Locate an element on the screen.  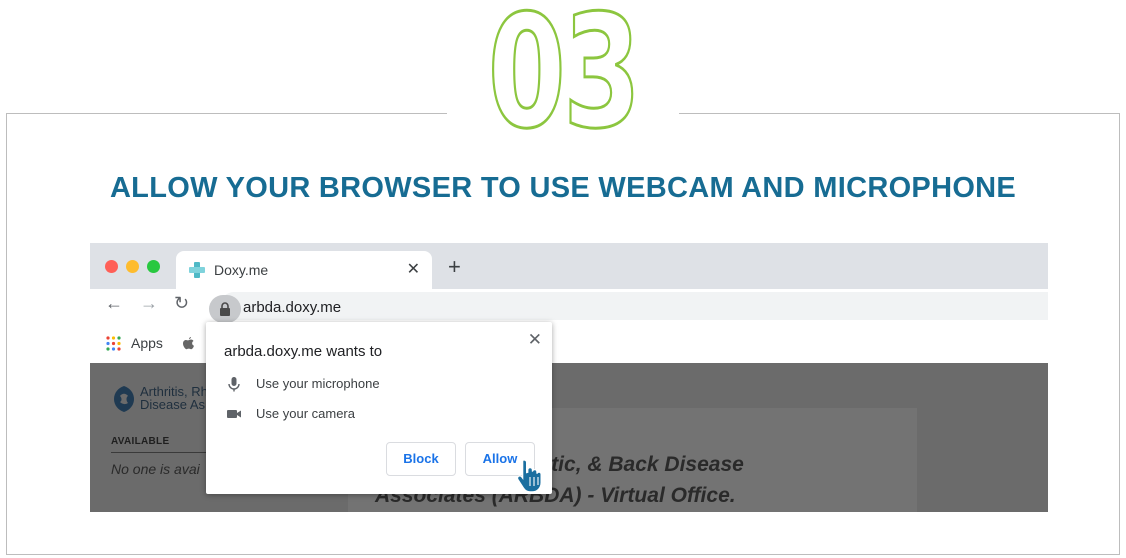
plus-icon: + is located at coordinates (454, 267).